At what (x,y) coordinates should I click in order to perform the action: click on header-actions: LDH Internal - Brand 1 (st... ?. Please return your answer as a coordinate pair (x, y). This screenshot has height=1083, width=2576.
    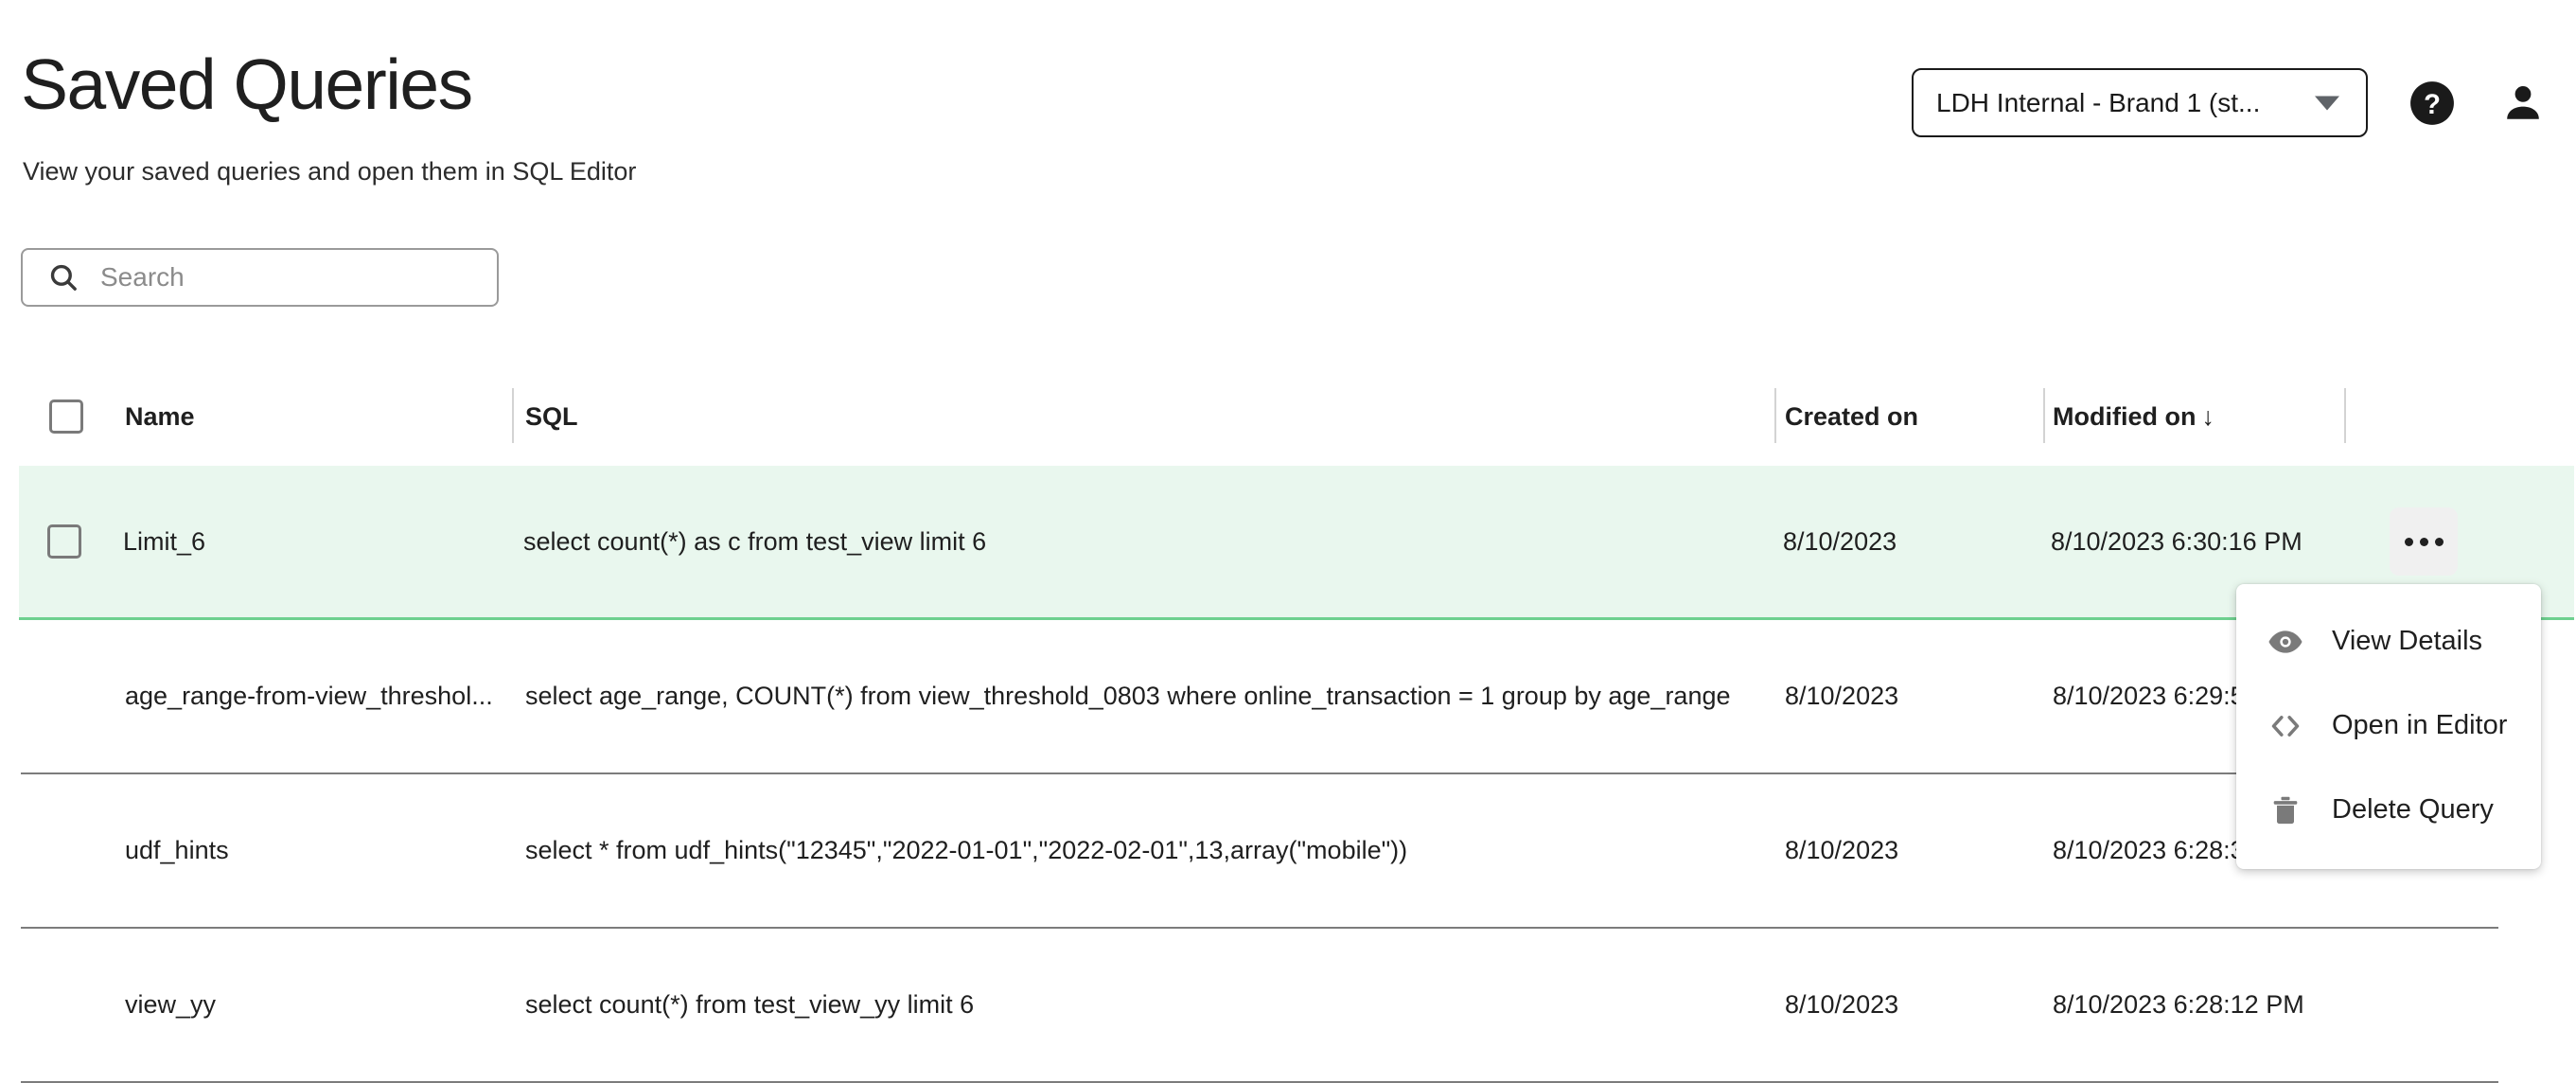
    Looking at the image, I should click on (2231, 102).